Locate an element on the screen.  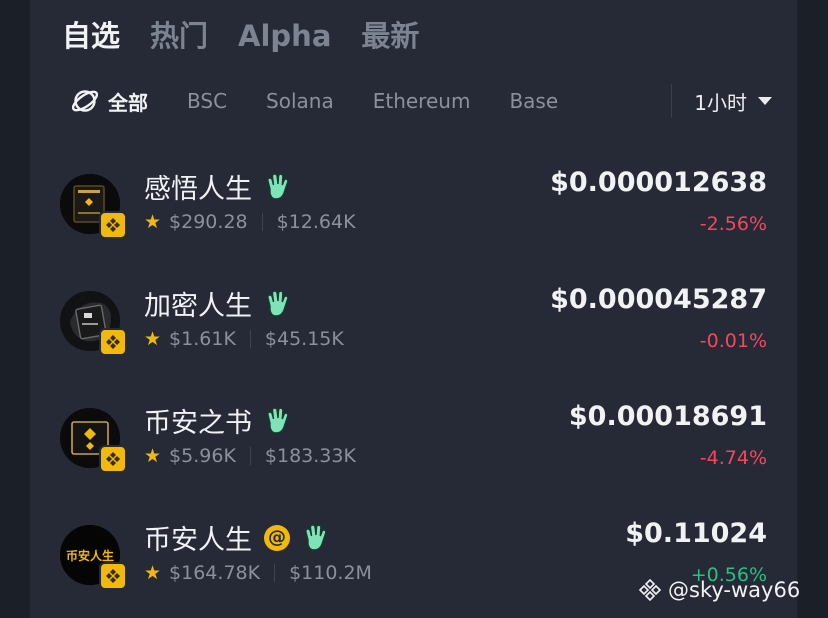
tab-newest: 最新 is located at coordinates (390, 36).